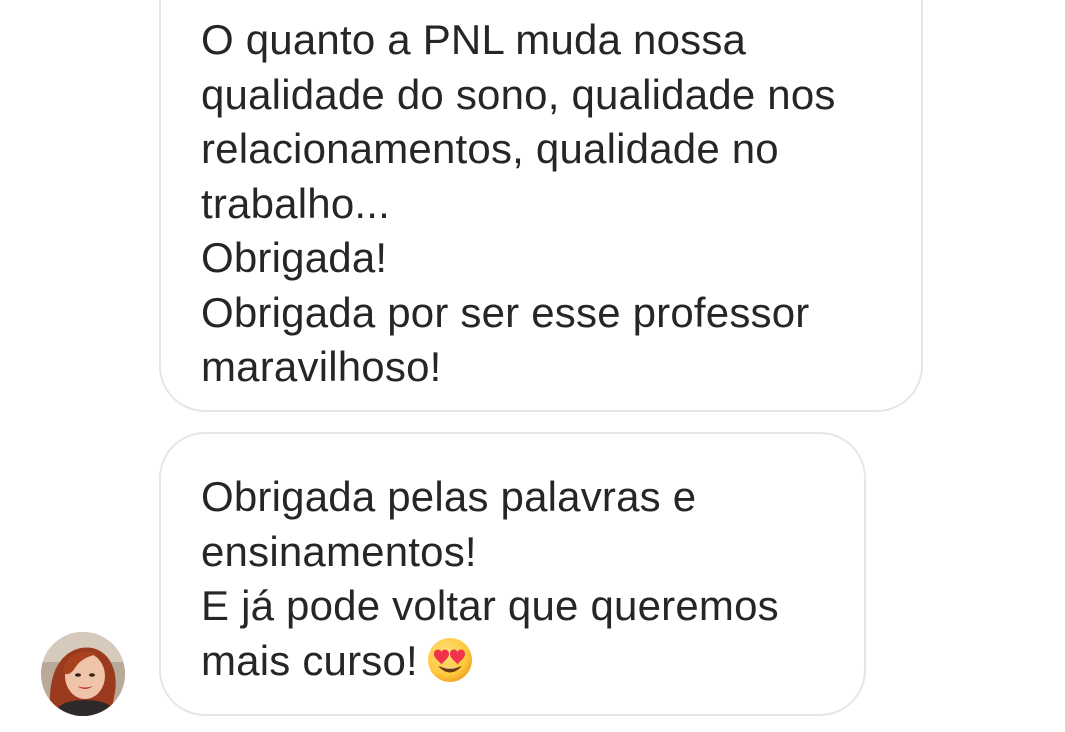  What do you see at coordinates (490, 148) in the screenshot?
I see `message-line: relacionamentos, qualidade no` at bounding box center [490, 148].